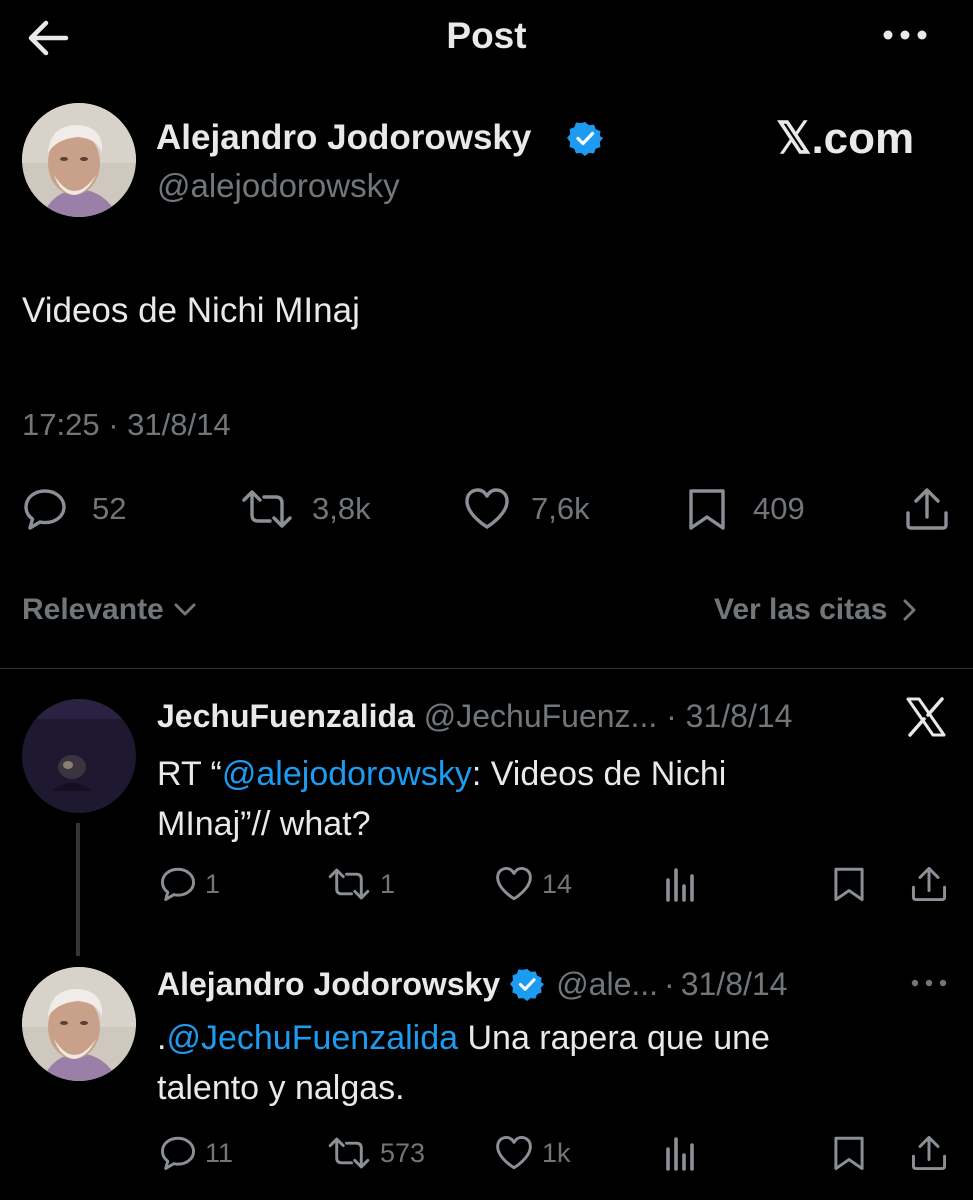  I want to click on reply-like-button: 14, so click(533, 884).